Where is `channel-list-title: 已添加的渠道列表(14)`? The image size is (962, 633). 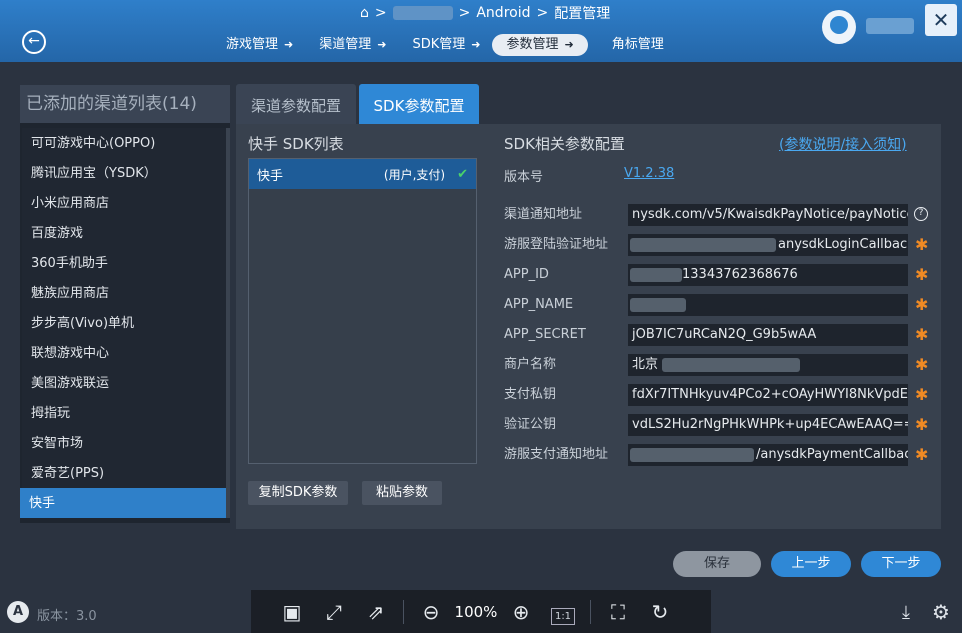
channel-list-title: 已添加的渠道列表(14) is located at coordinates (125, 104).